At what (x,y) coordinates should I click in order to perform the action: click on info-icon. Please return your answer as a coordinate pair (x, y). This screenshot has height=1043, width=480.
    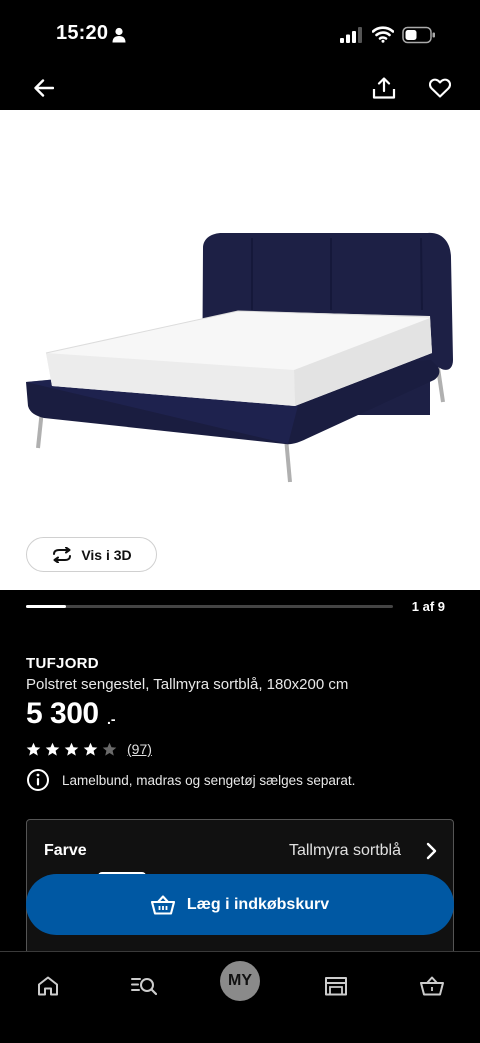
    Looking at the image, I should click on (38, 780).